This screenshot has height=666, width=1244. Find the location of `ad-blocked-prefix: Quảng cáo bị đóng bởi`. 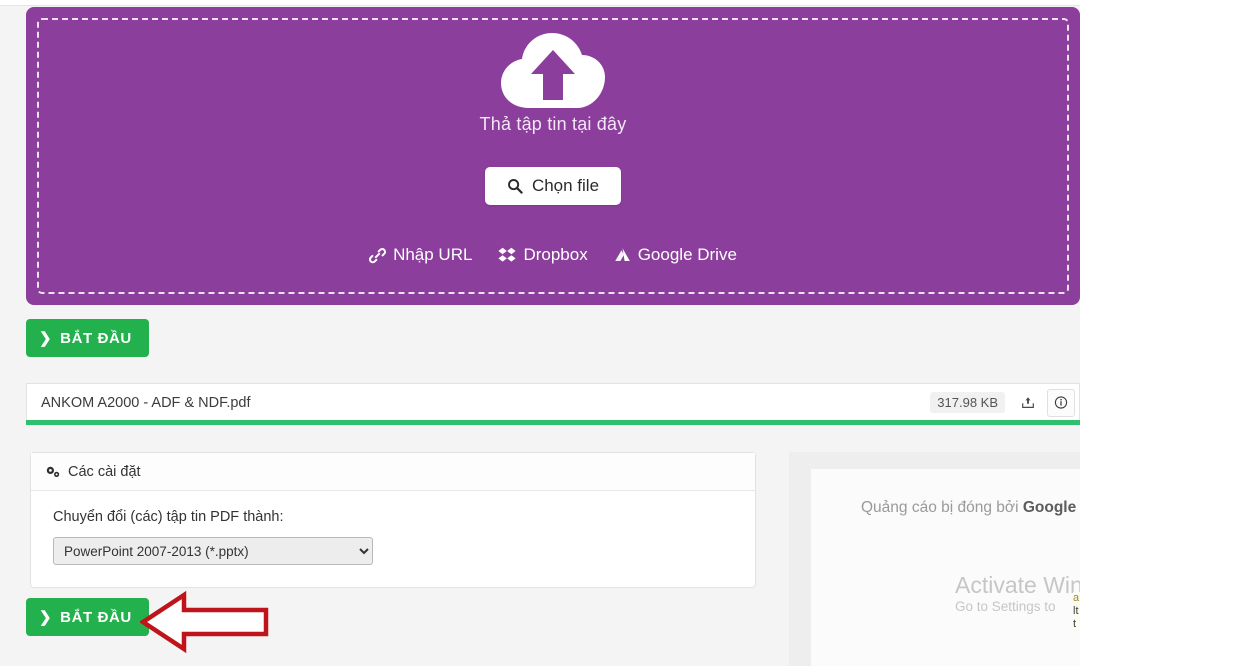

ad-blocked-prefix: Quảng cáo bị đóng bởi is located at coordinates (942, 507).